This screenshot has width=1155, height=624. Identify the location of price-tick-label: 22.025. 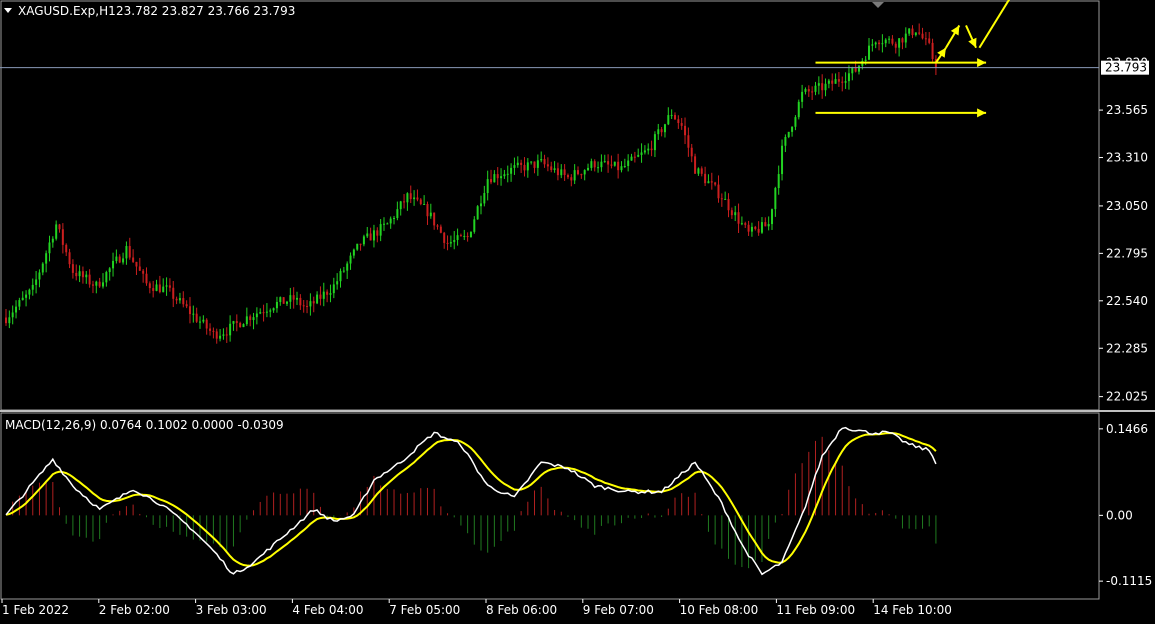
(1127, 397).